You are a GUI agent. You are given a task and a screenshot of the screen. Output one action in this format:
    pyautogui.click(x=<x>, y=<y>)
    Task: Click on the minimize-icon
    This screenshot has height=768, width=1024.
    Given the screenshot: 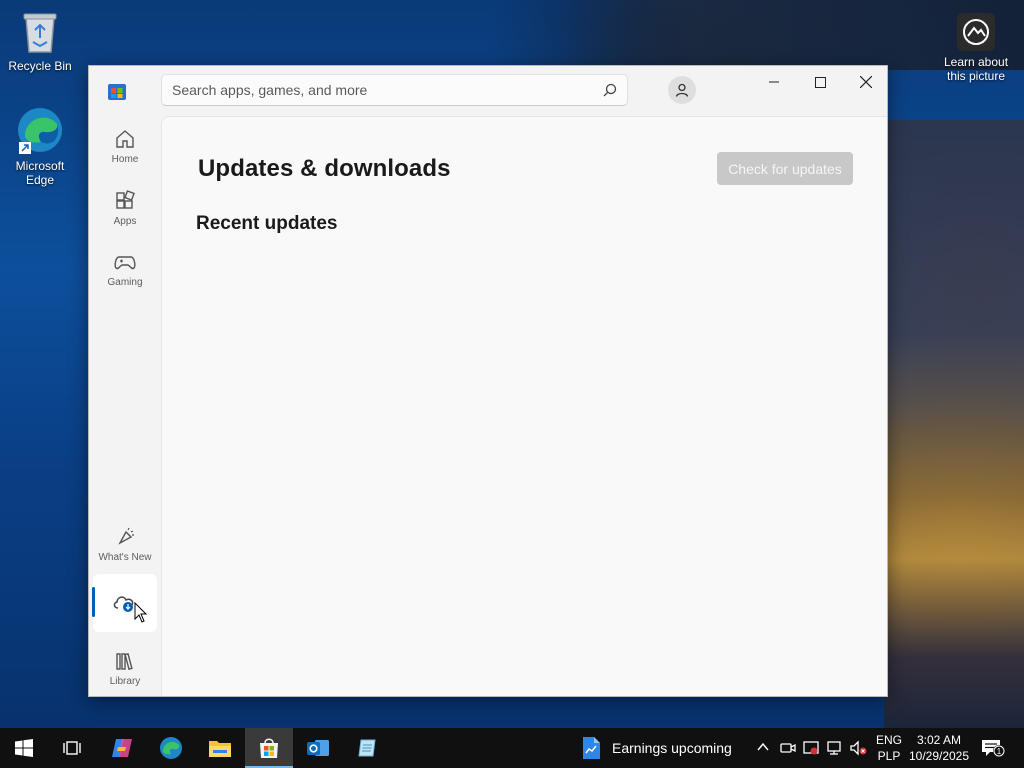 What is the action you would take?
    pyautogui.click(x=774, y=82)
    